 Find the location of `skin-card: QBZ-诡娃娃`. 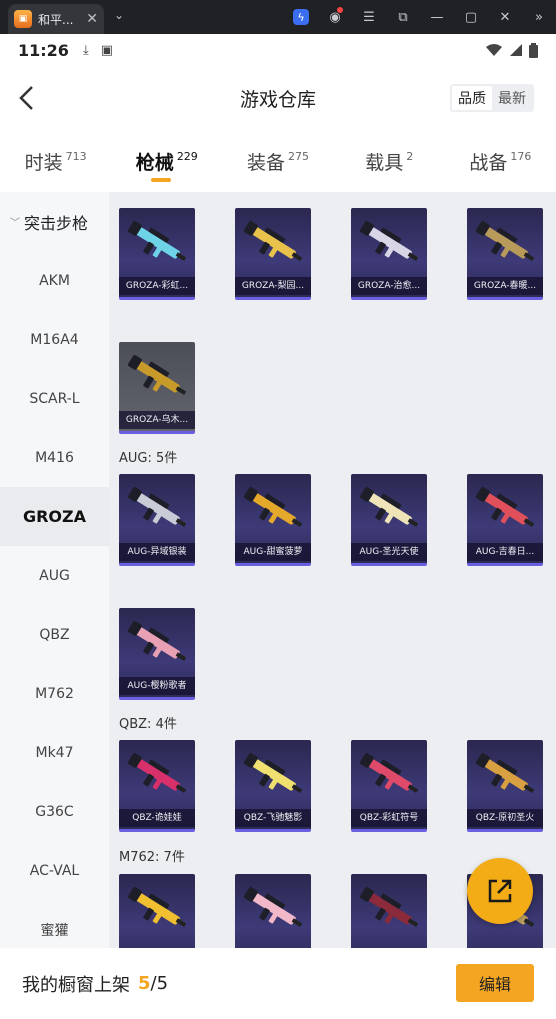

skin-card: QBZ-诡娃娃 is located at coordinates (157, 786).